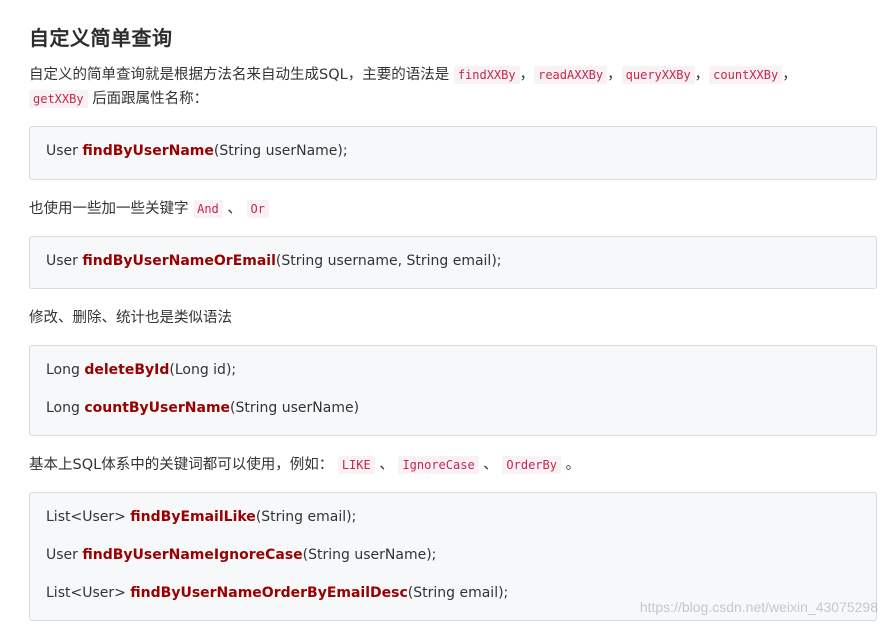  I want to click on similar-syntax-paragraph: 修改、删除、统计也是类似语法, so click(130, 318).